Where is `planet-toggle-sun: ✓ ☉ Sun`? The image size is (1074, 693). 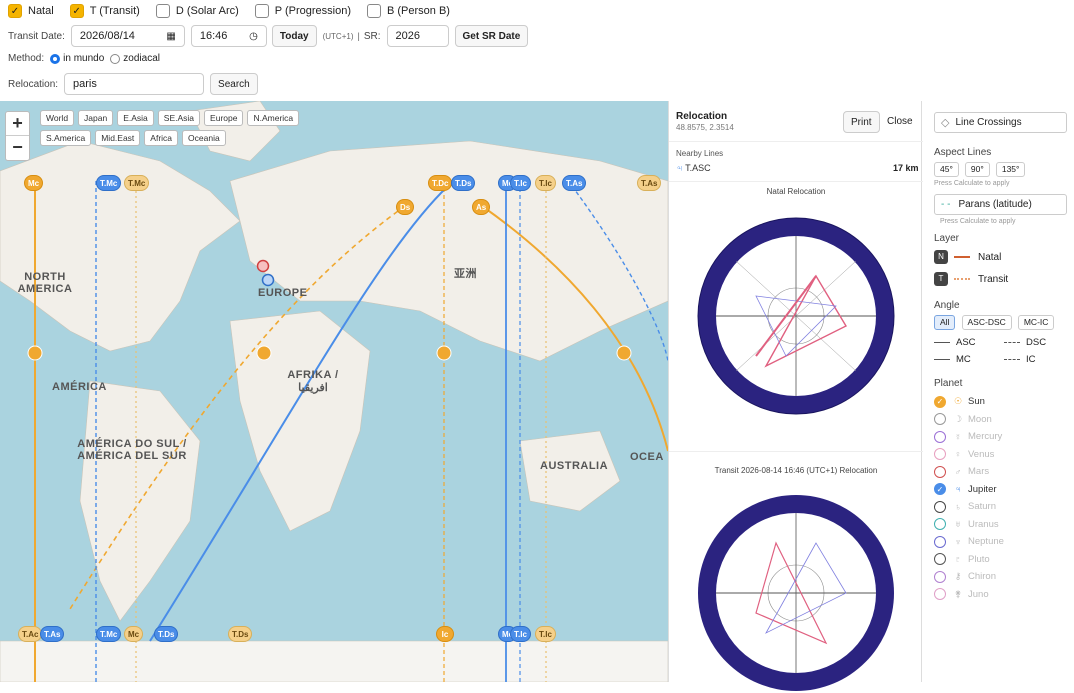 planet-toggle-sun: ✓ ☉ Sun is located at coordinates (1001, 402).